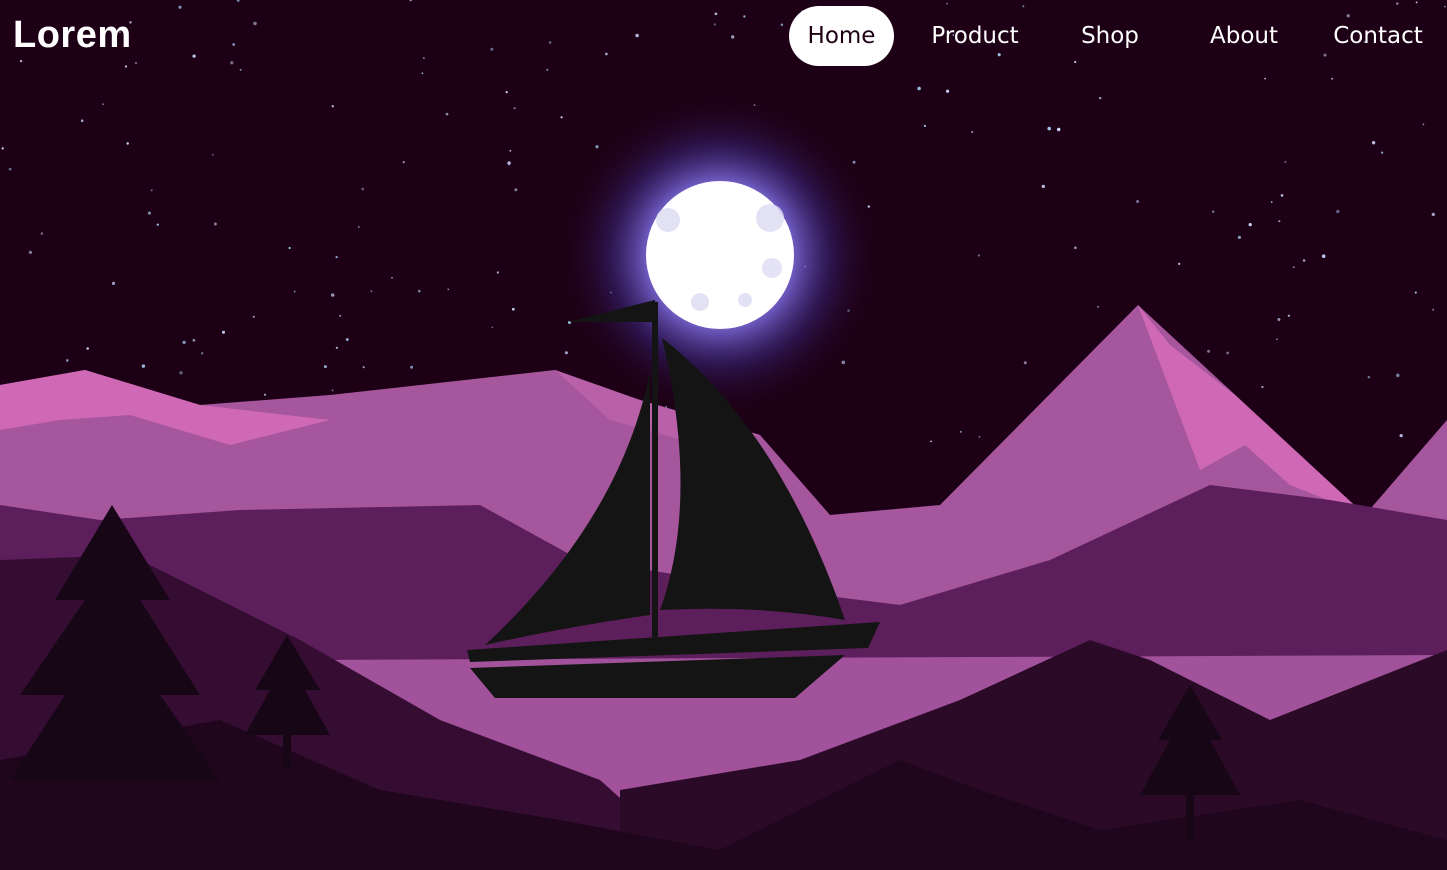 Image resolution: width=1447 pixels, height=870 pixels. What do you see at coordinates (703, 283) in the screenshot?
I see `moon-caption: Lorem` at bounding box center [703, 283].